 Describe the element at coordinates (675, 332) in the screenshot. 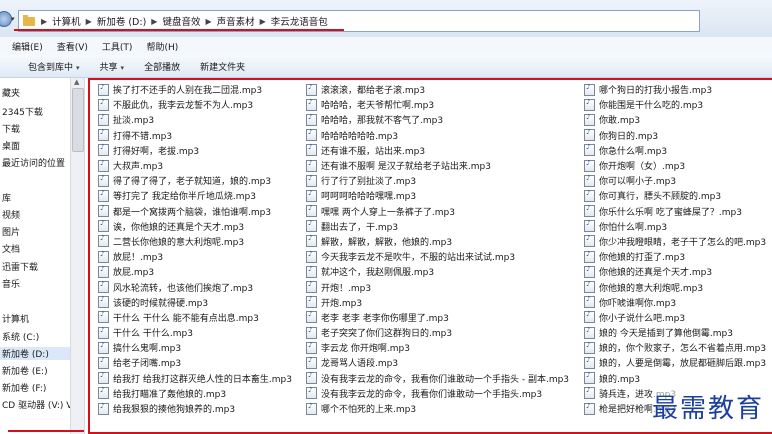

I see `file-item: 娘的 今天是插到了算他倒霉.mp3` at that location.